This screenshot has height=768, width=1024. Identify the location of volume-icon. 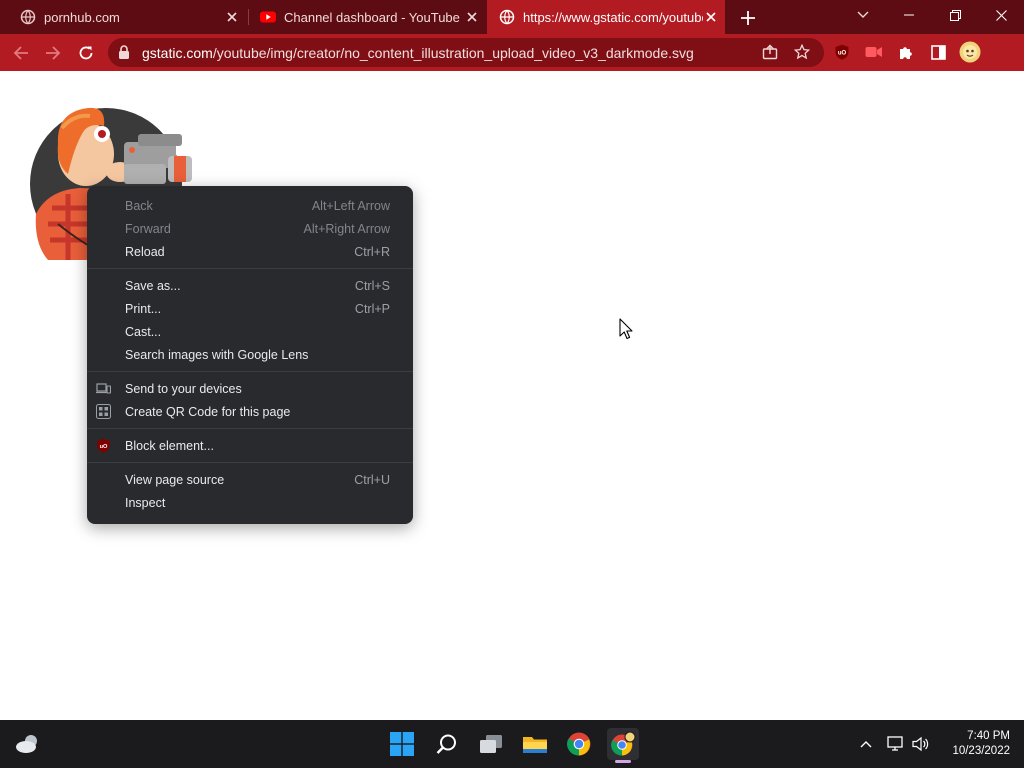
(921, 744).